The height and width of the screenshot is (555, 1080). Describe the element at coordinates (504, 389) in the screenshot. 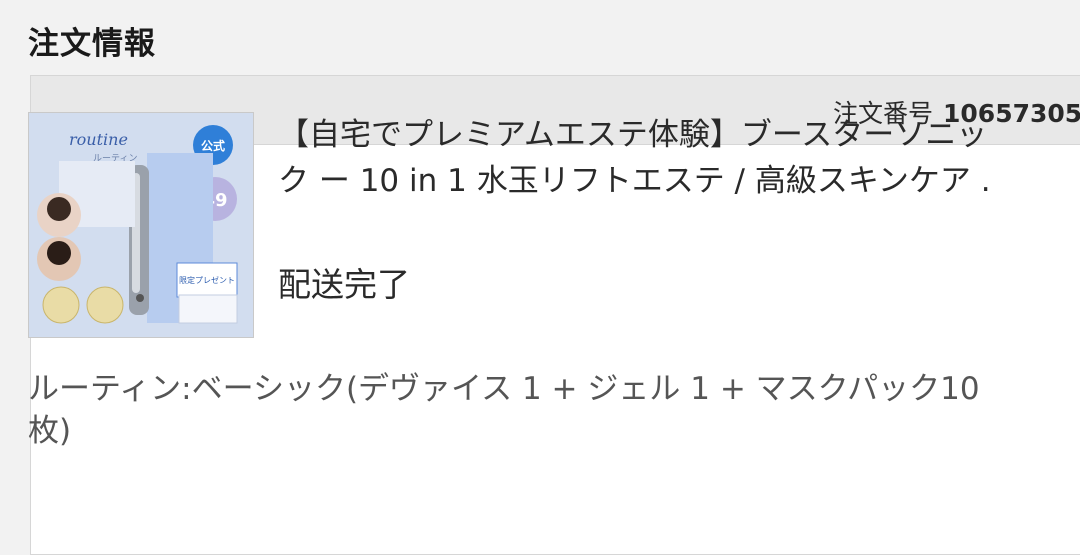

I see `product-variant-line-1: ルーティン:ベーシック(デヴァイス 1 + ジェル 1 + マスクパック10` at that location.